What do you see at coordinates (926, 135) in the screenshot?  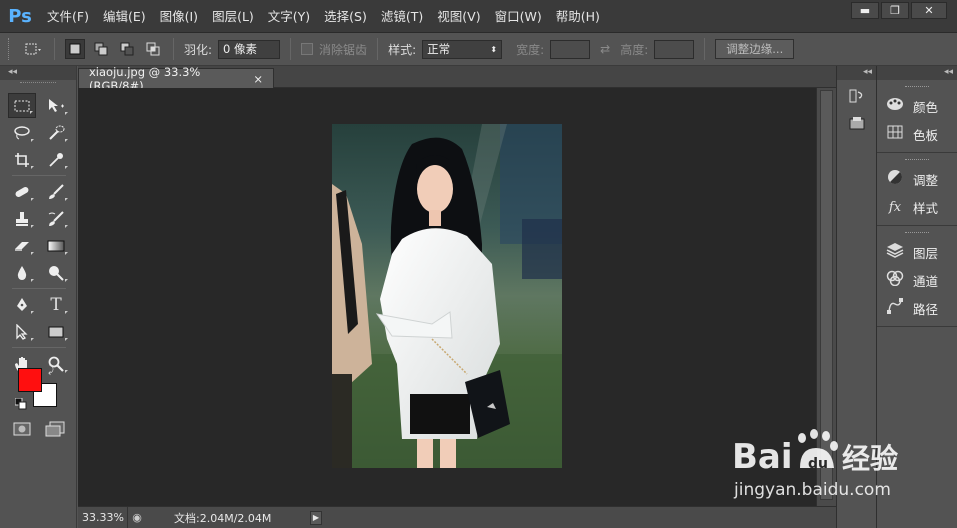 I see `panel-swatches-label: 色板` at bounding box center [926, 135].